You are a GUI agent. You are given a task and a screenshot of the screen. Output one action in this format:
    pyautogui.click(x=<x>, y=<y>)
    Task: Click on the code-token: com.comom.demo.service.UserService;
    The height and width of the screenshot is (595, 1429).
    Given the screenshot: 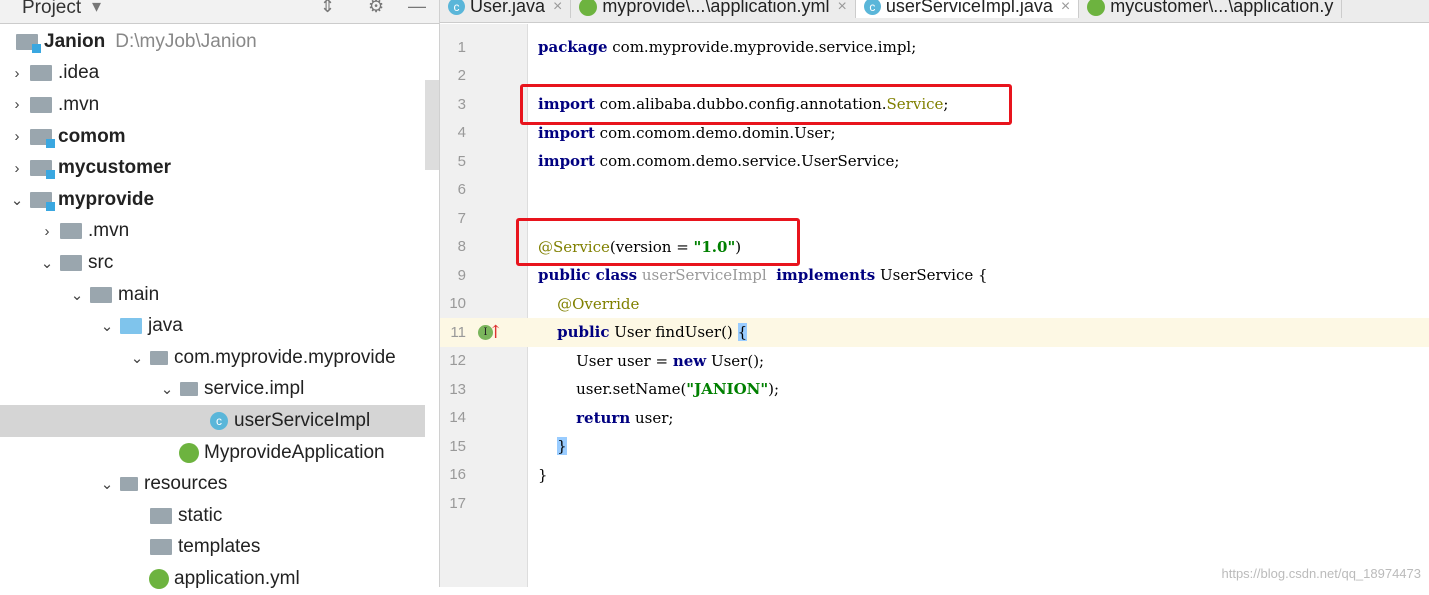 What is the action you would take?
    pyautogui.click(x=747, y=161)
    